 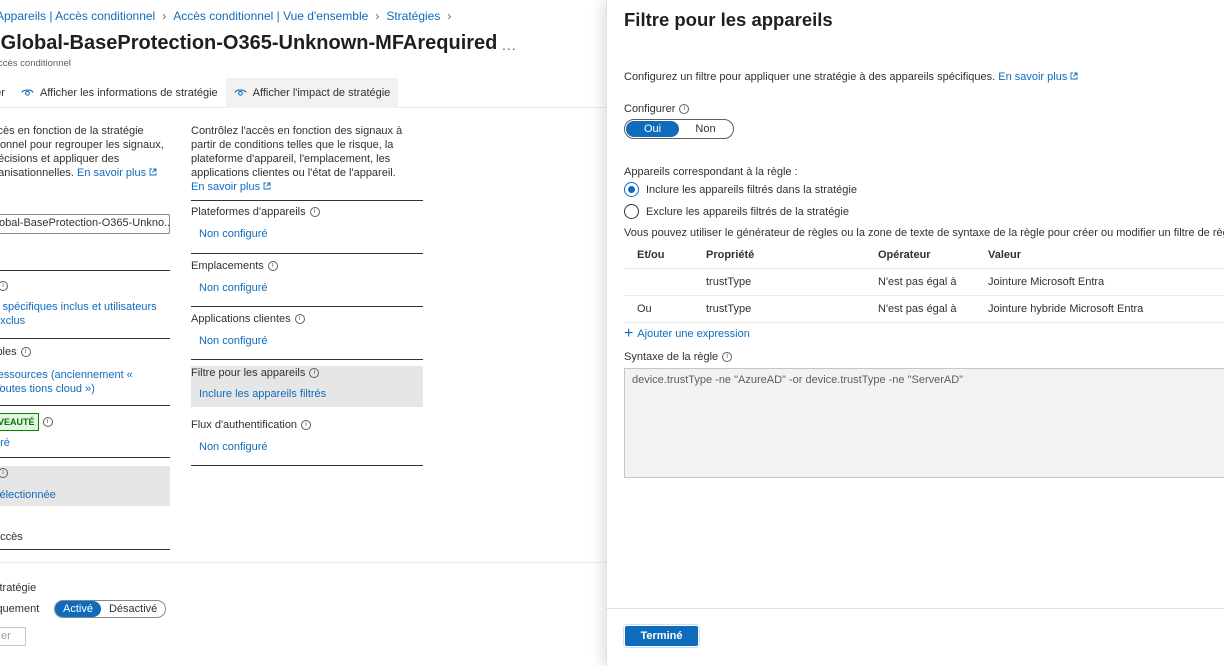 I want to click on enable-policy-toggle: Activé Désactivé, so click(x=110, y=609).